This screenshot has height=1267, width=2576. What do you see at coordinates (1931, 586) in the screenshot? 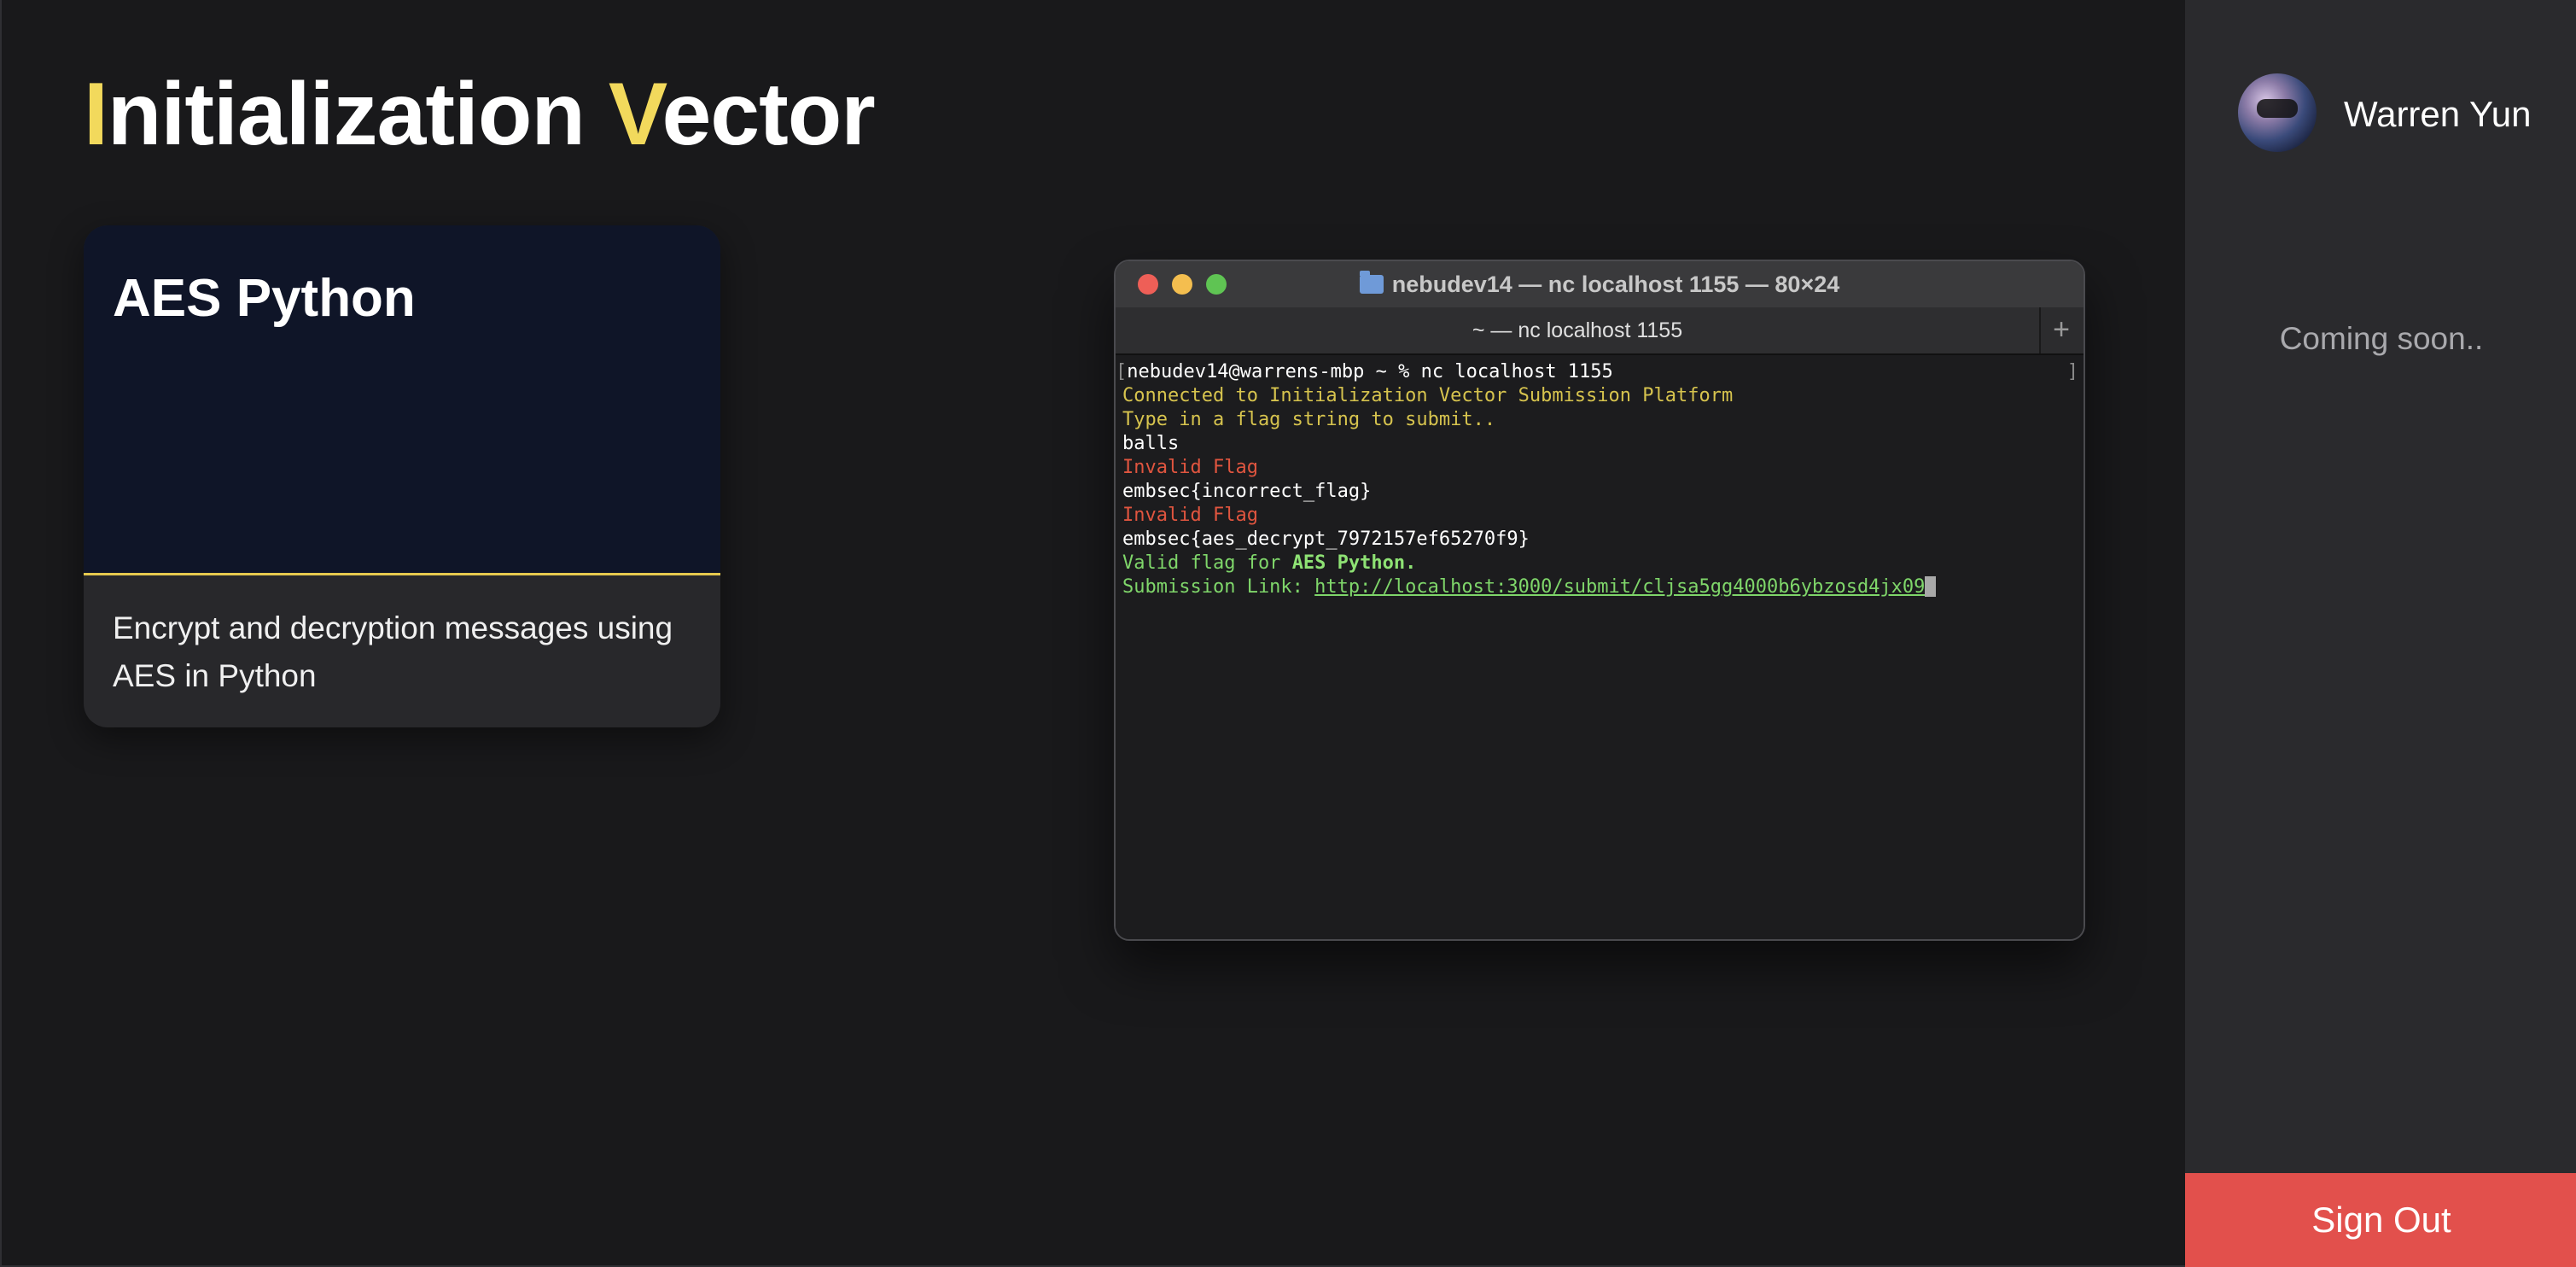
I see `terminal-cursor` at bounding box center [1931, 586].